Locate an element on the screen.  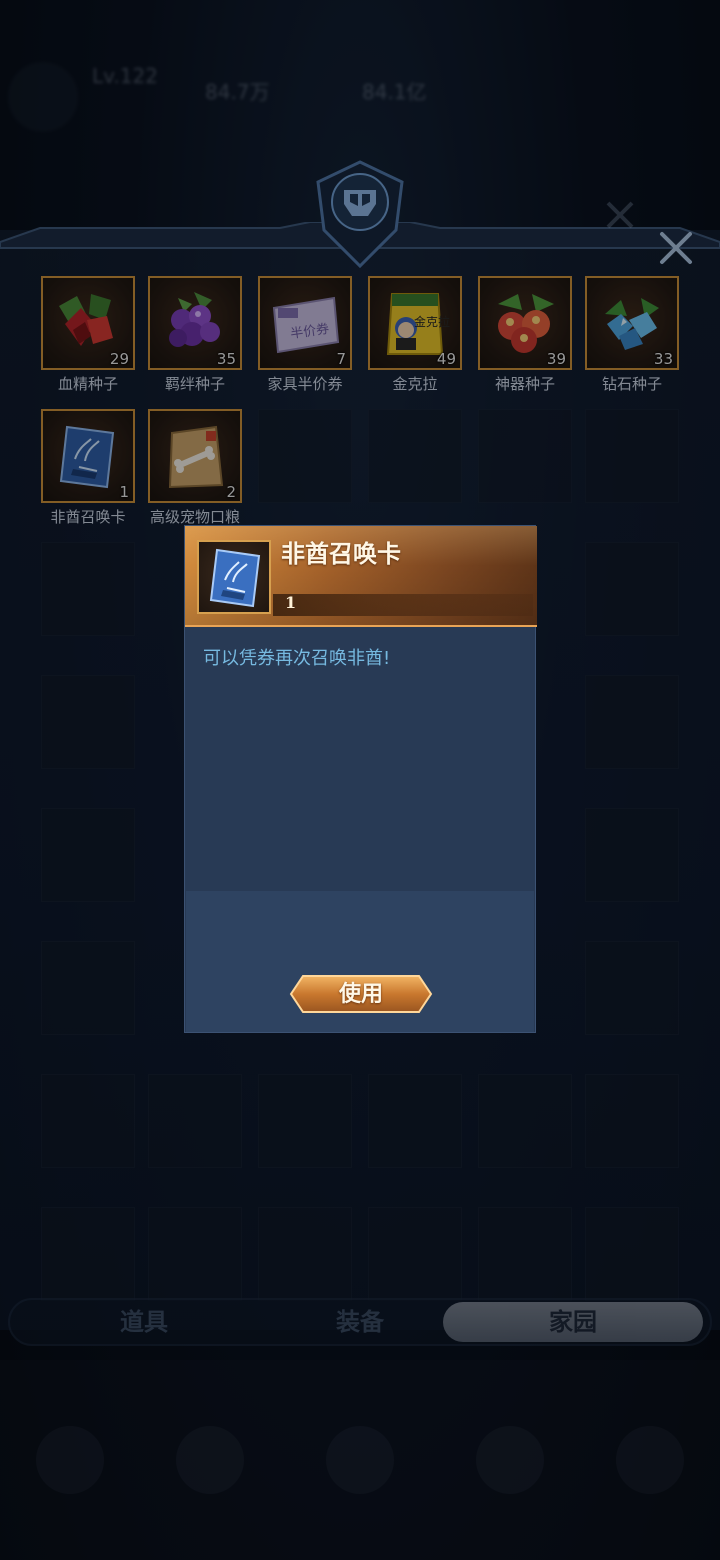
modal-count-bar is located at coordinates (403, 605).